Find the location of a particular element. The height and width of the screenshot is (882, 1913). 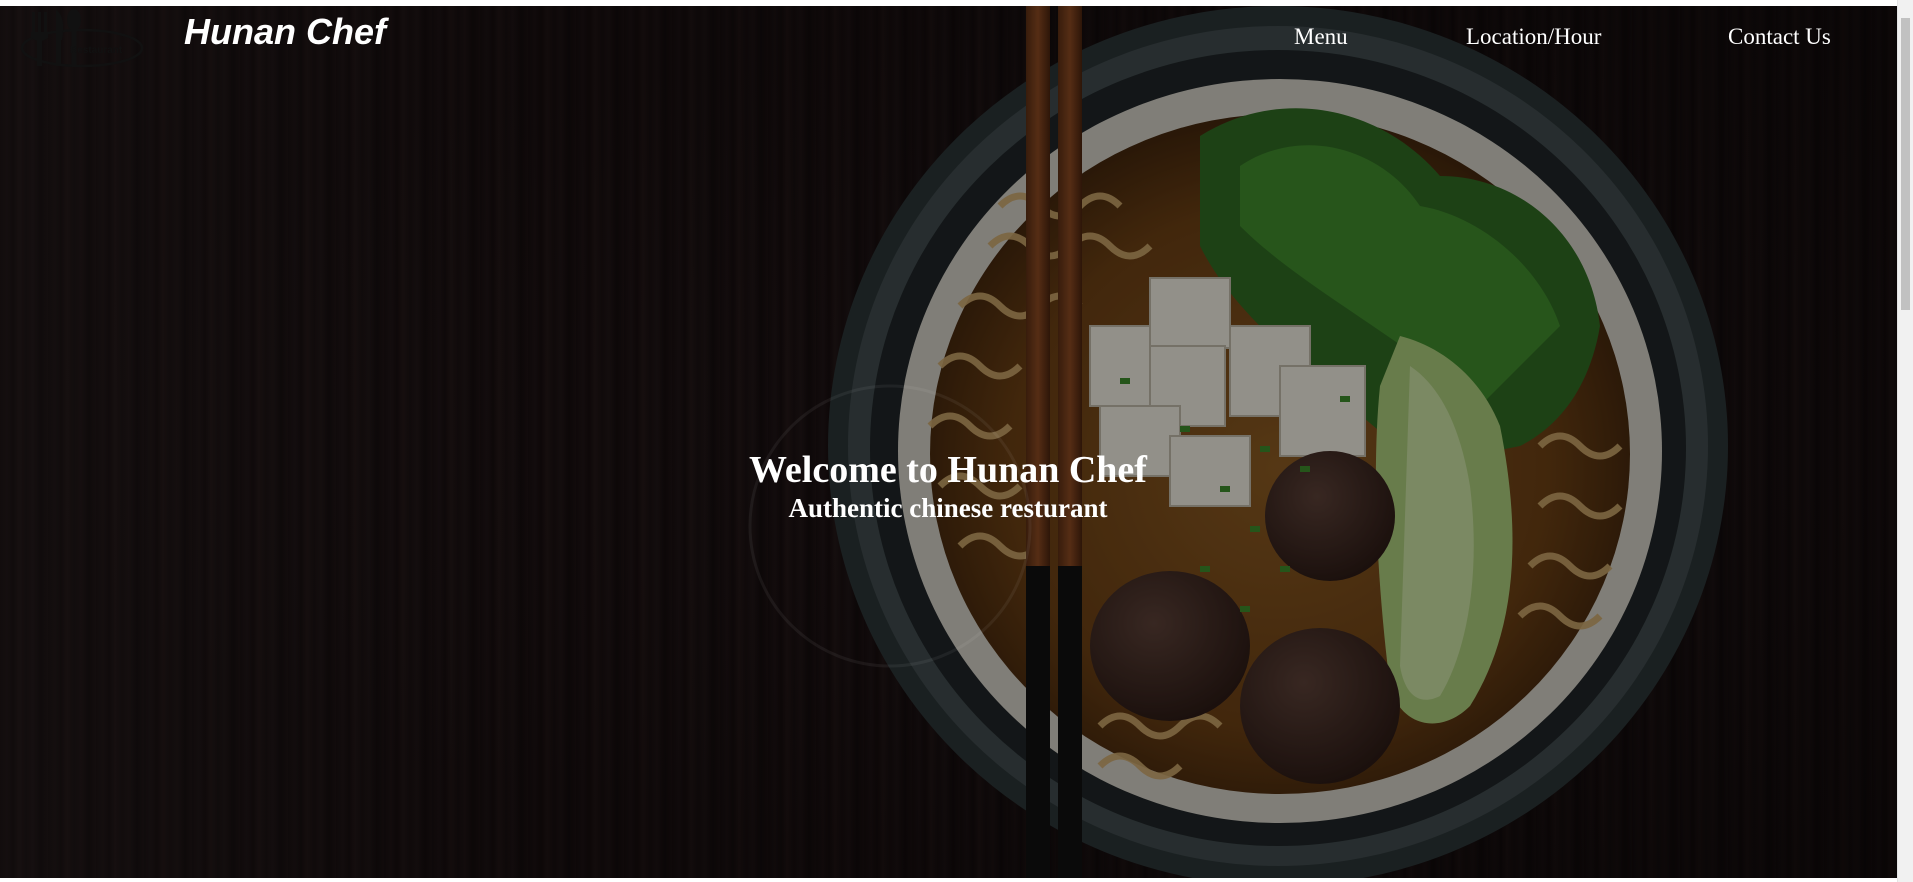

nav-location-hour-link: Location/Hour is located at coordinates (1533, 37).